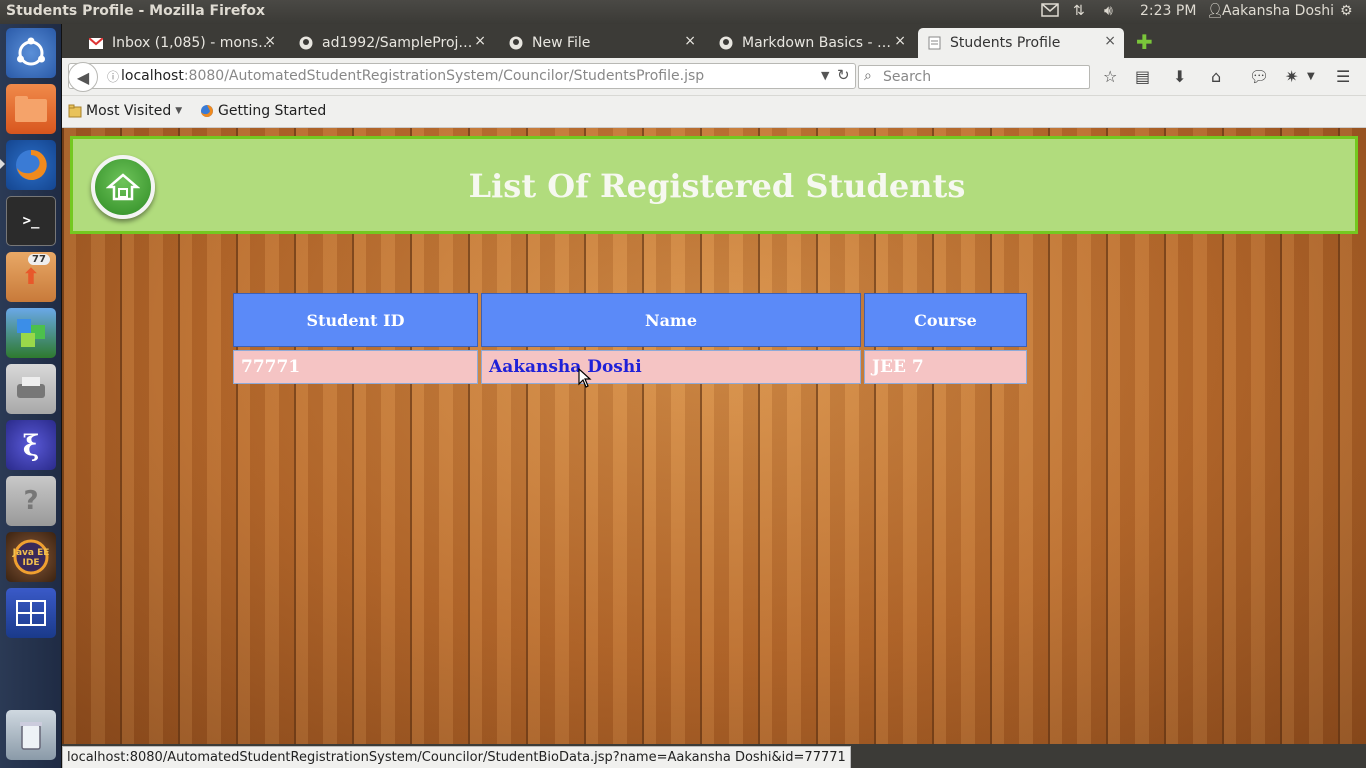 This screenshot has height=768, width=1366. I want to click on search-icon: ⌕, so click(868, 76).